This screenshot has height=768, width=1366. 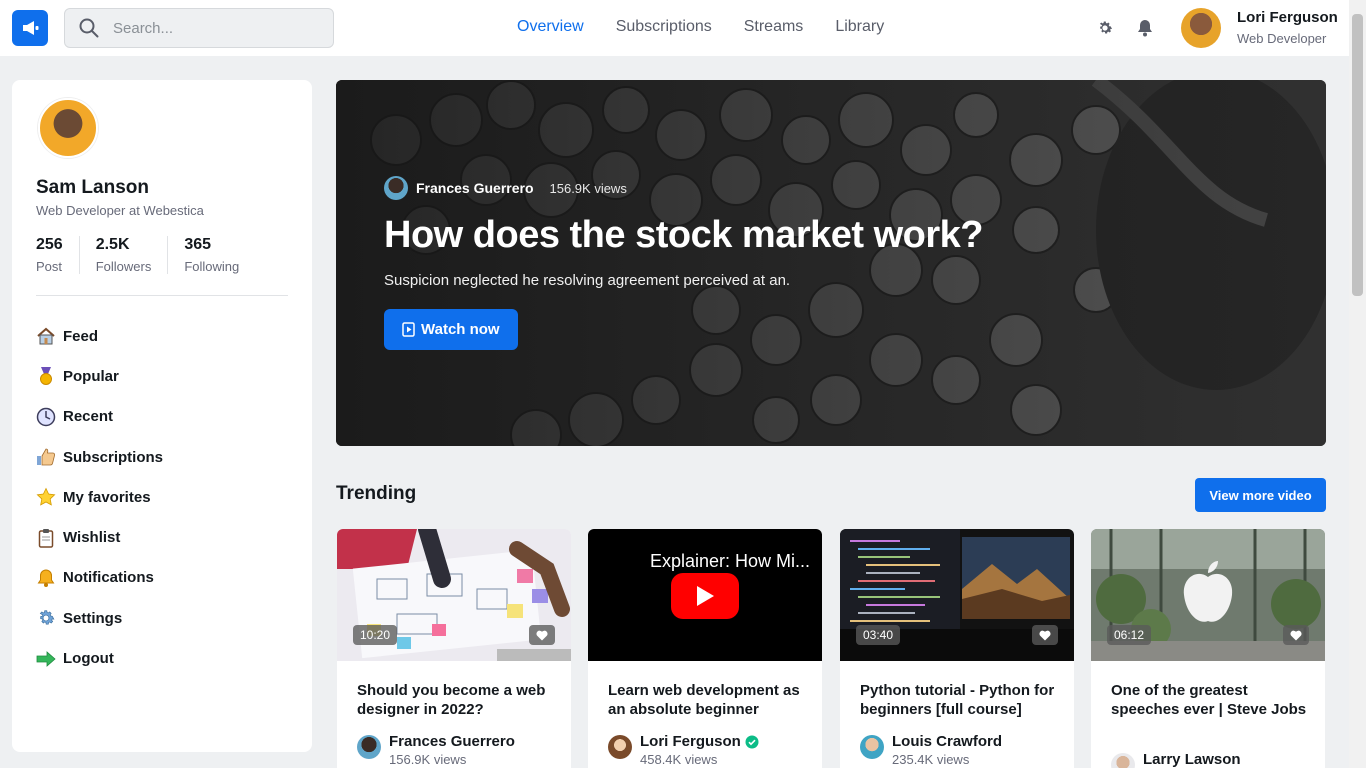 What do you see at coordinates (212, 266) in the screenshot?
I see `stat-label: Following` at bounding box center [212, 266].